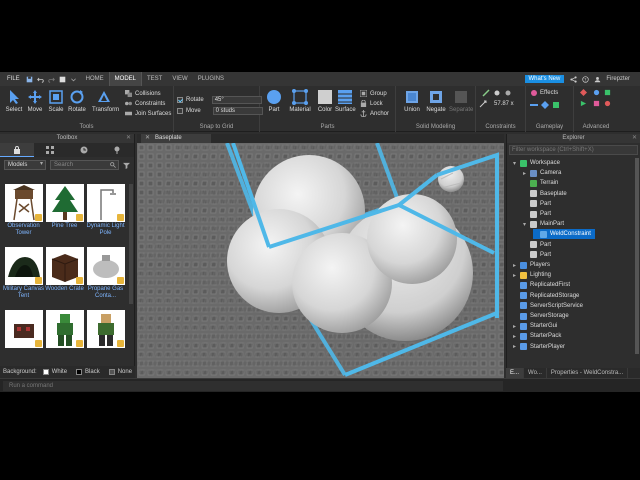 Image resolution: width=640 pixels, height=480 pixels. I want to click on tab-creations, so click(118, 150).